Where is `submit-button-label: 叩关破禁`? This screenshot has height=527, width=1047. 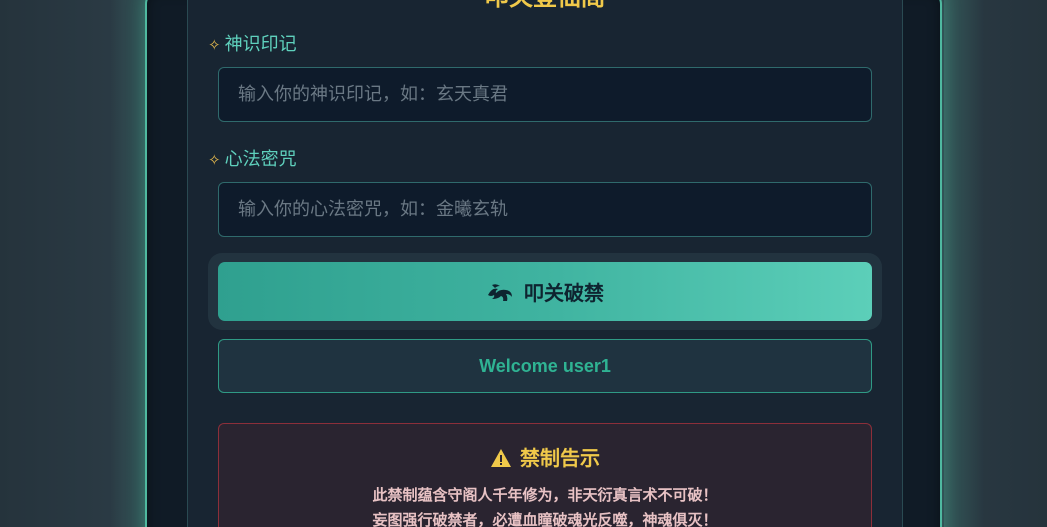 submit-button-label: 叩关破禁 is located at coordinates (564, 293).